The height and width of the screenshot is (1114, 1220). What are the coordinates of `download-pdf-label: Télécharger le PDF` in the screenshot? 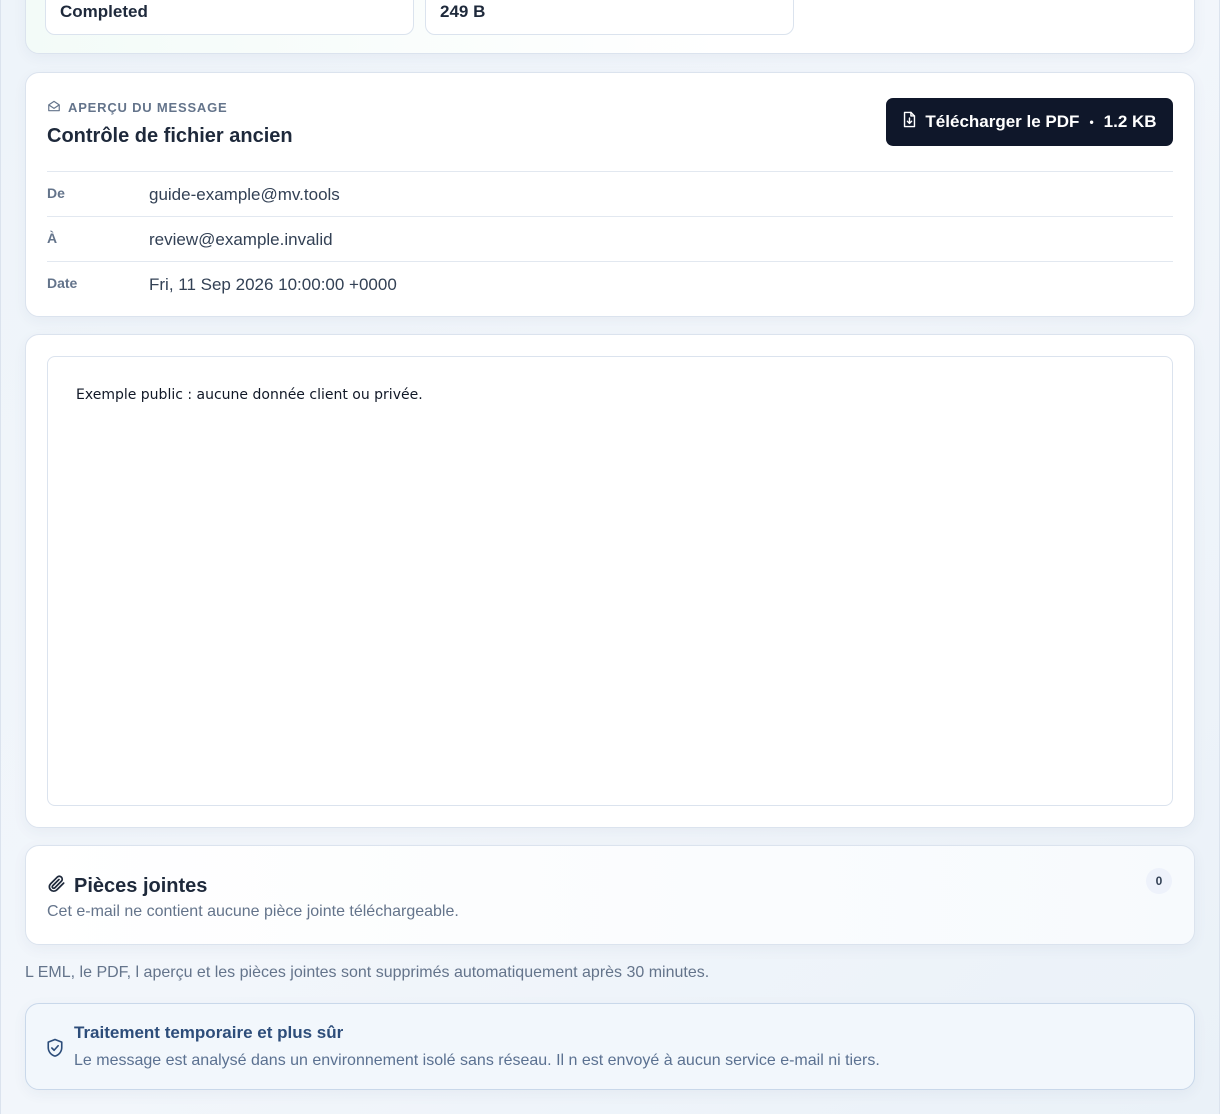 It's located at (1002, 121).